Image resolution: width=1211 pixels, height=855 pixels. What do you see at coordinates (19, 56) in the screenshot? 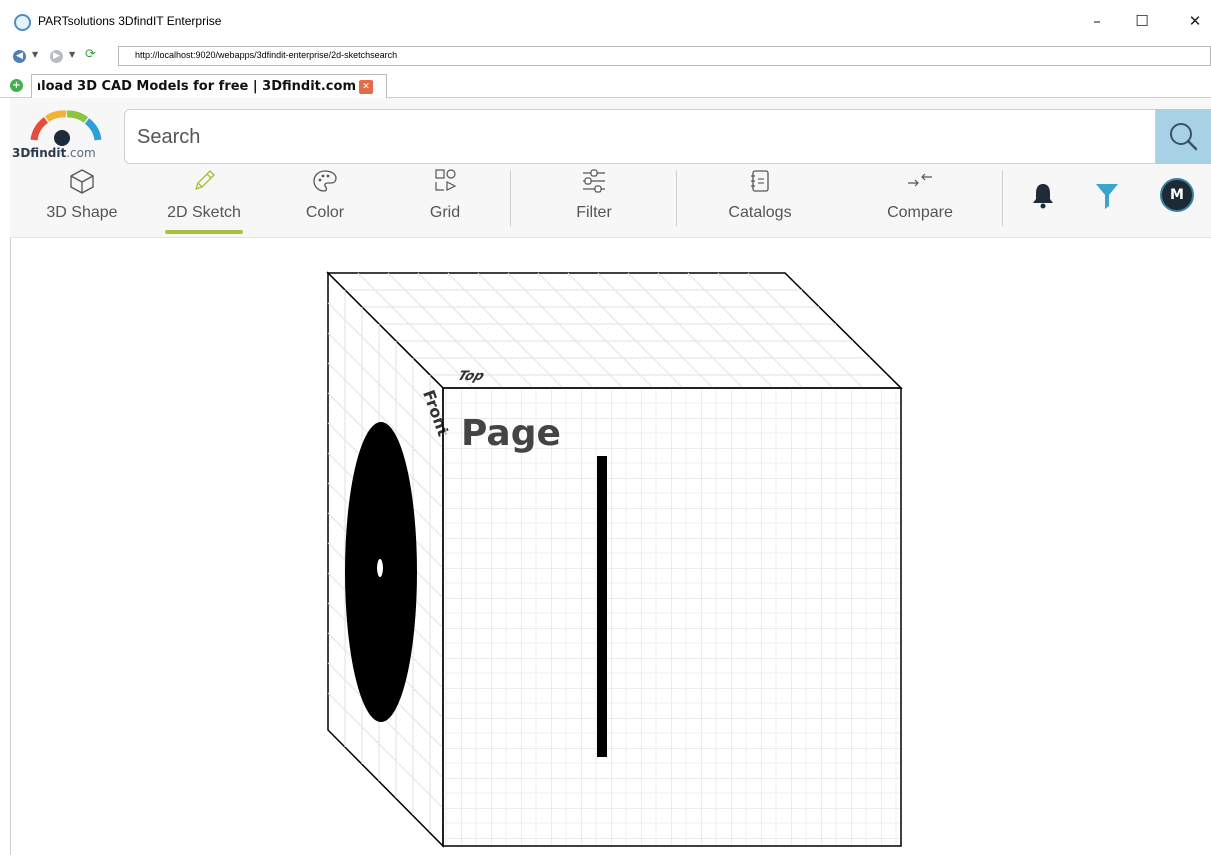
I see `back-icon: ◀` at bounding box center [19, 56].